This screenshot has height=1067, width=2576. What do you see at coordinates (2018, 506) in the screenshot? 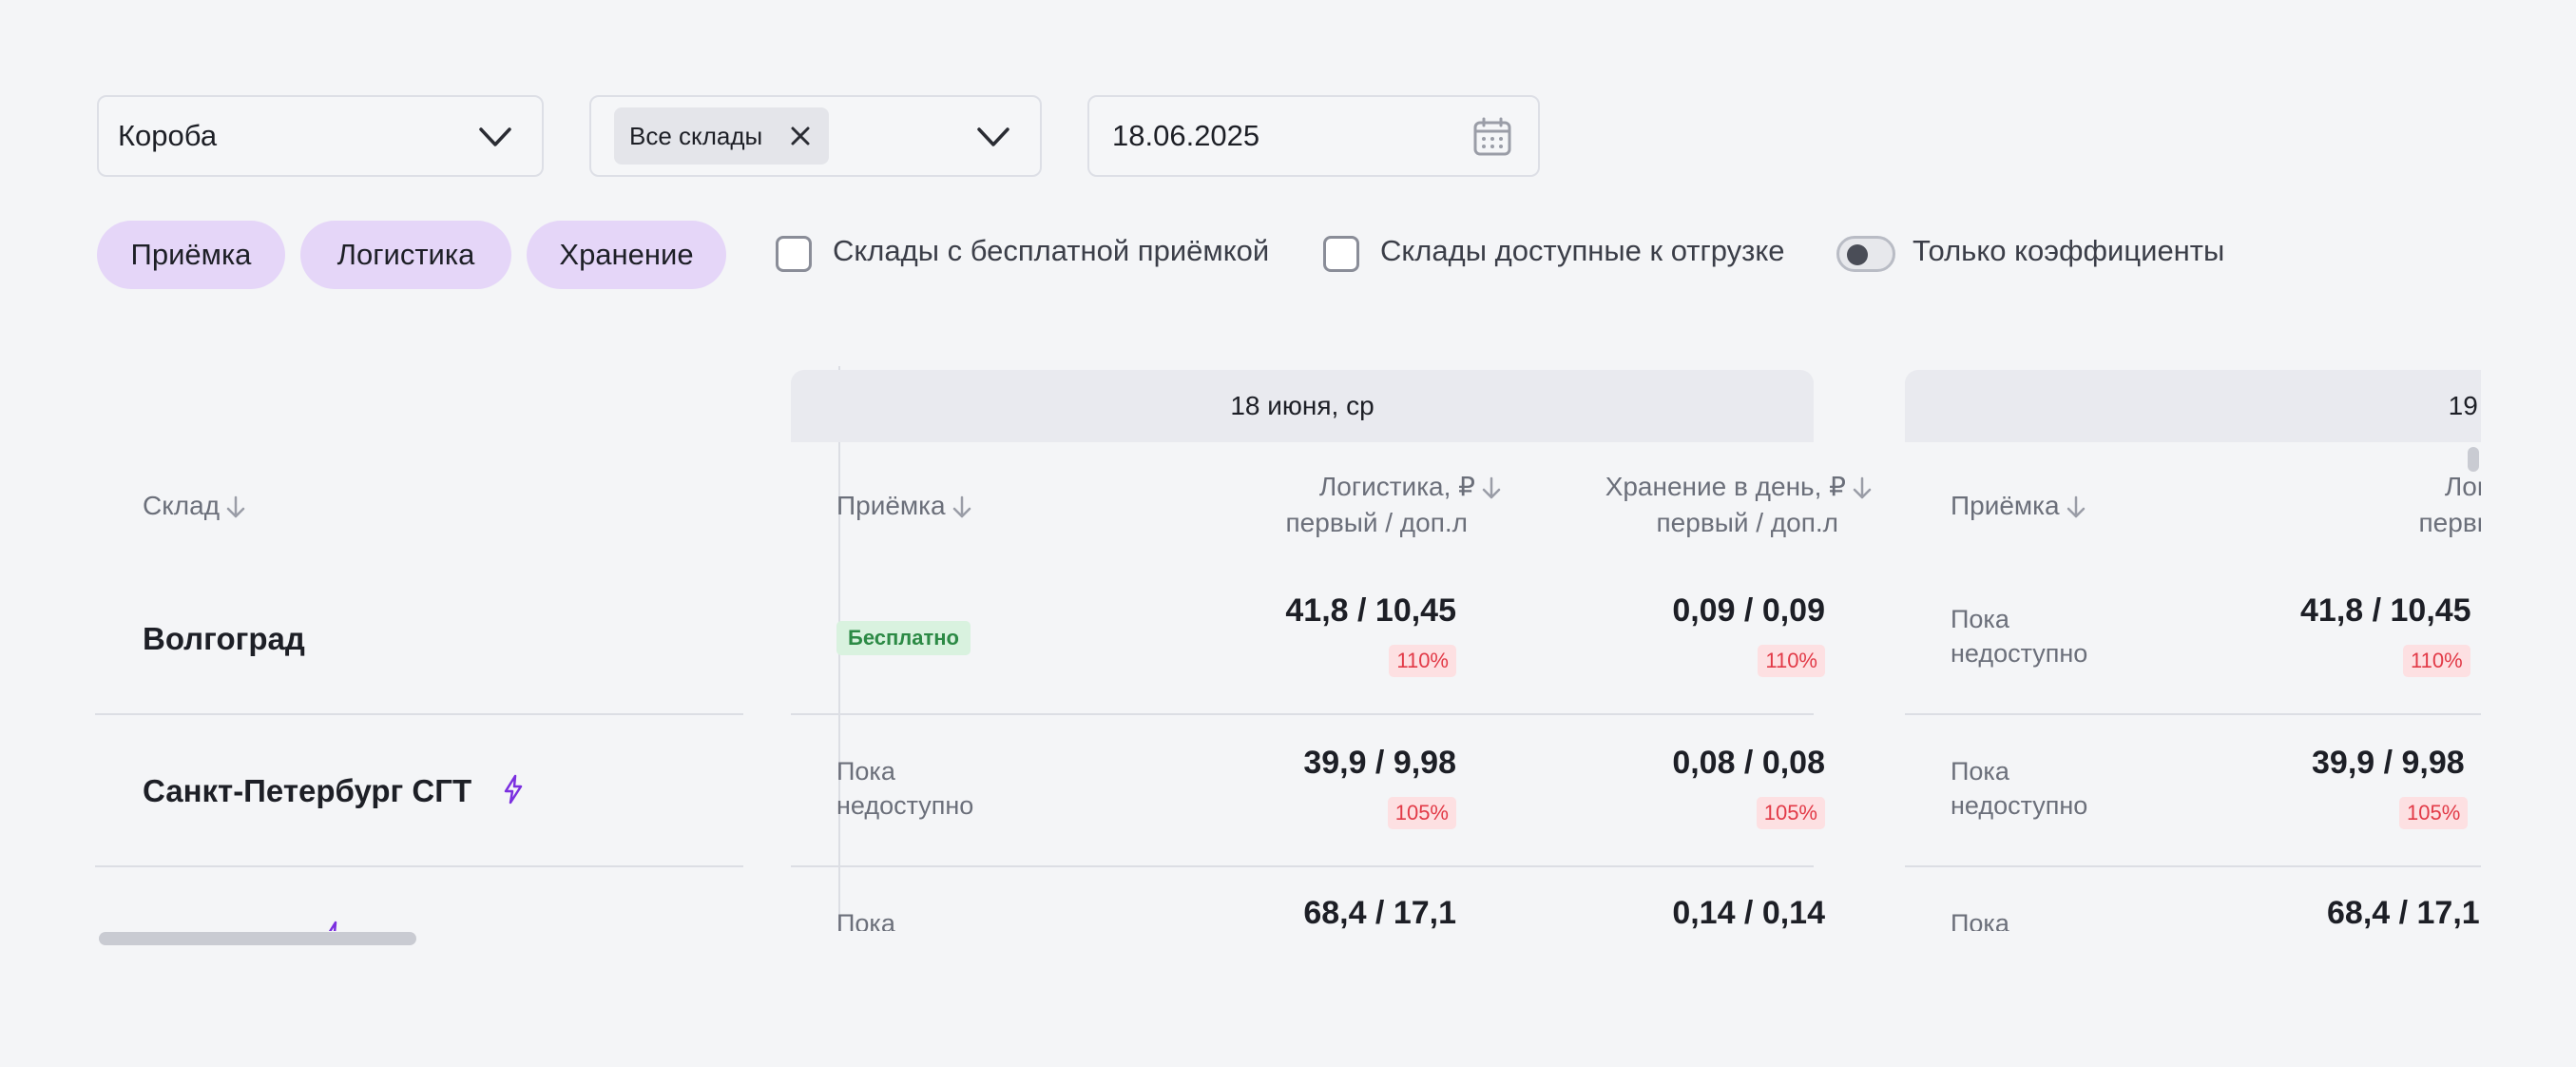
I see `acceptance-column-header-day2: Приёмка` at bounding box center [2018, 506].